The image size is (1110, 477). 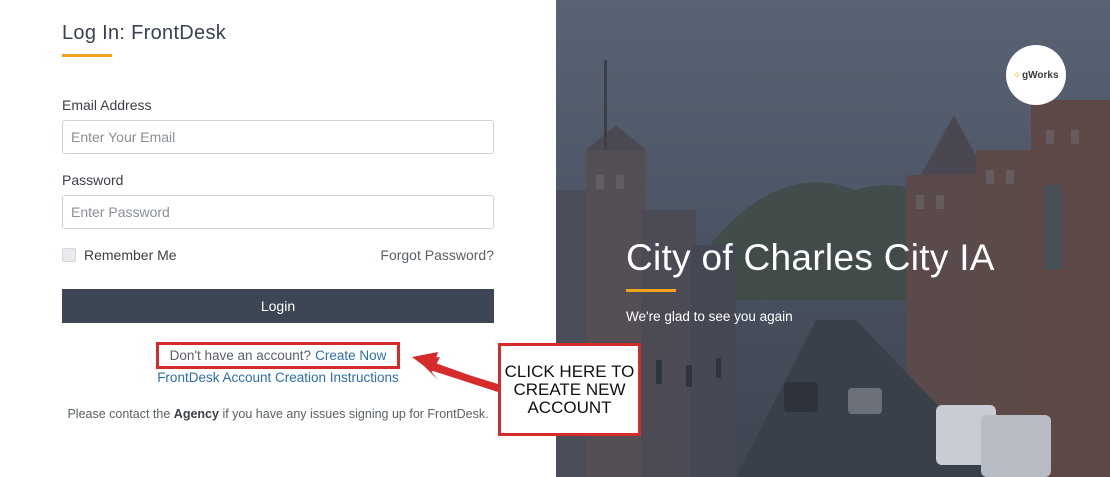 I want to click on remember-me: Remember Me, so click(x=119, y=255).